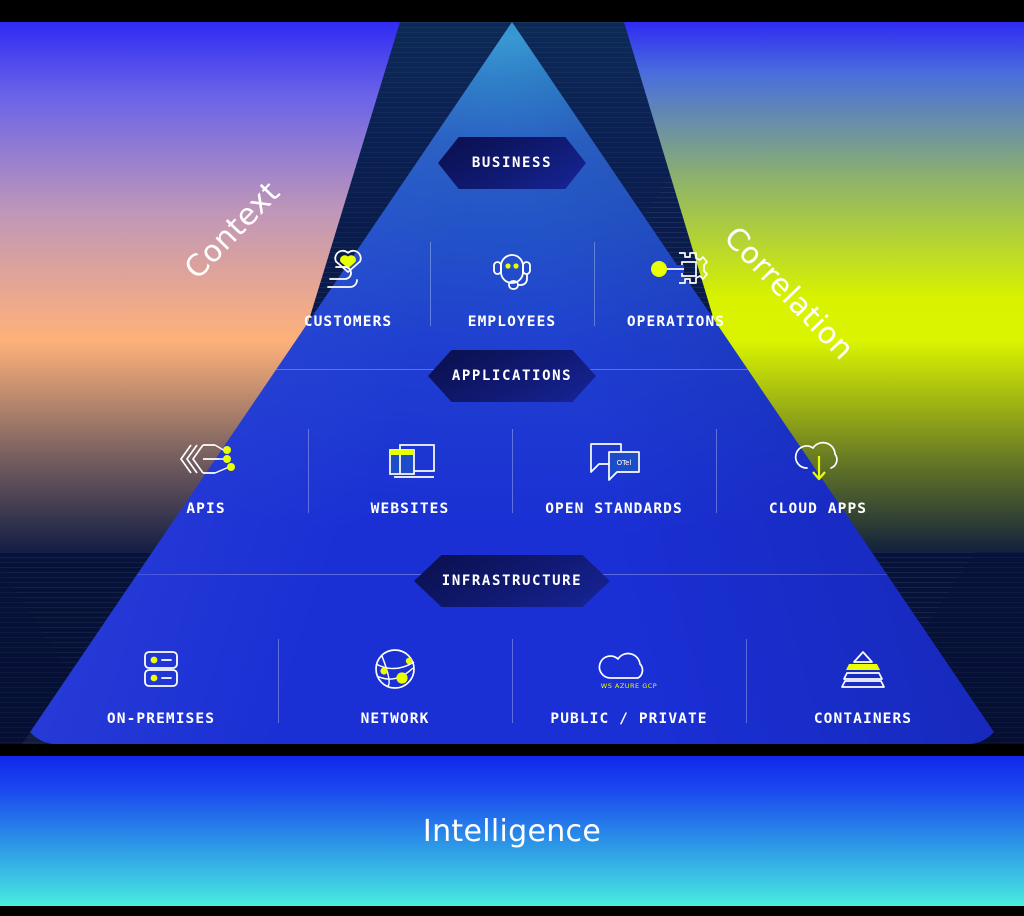  I want to click on intelligence-label: Intelligence, so click(512, 831).